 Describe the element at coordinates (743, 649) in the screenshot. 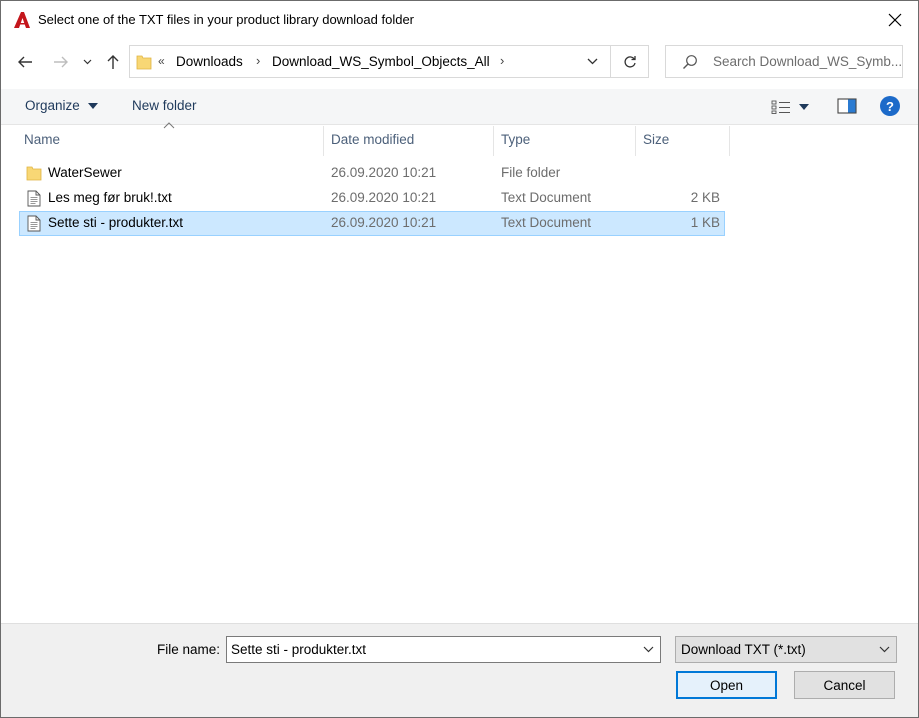

I see `file-type-value: Download TXT (*.txt)` at that location.